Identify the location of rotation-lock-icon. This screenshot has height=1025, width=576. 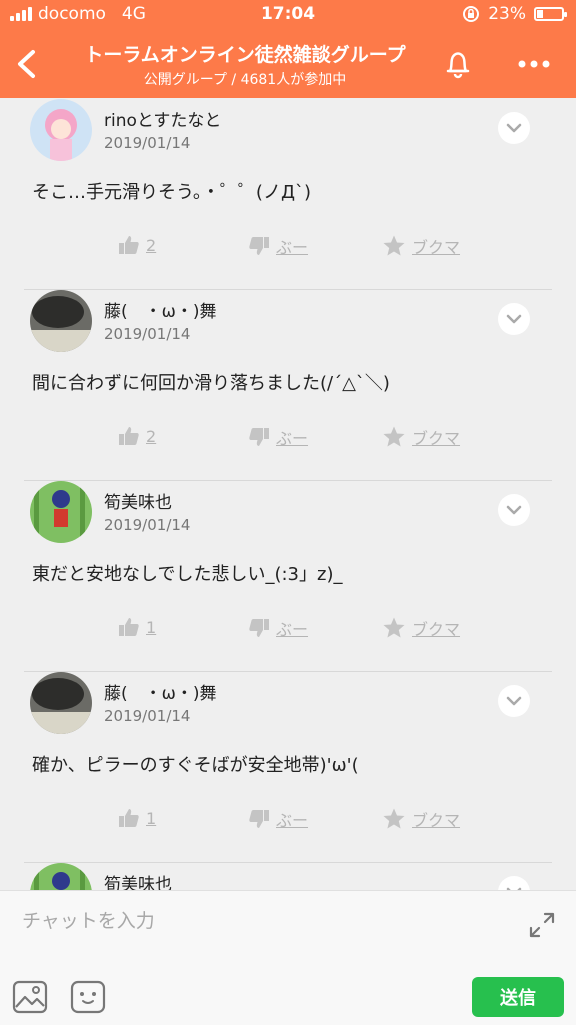
(471, 14).